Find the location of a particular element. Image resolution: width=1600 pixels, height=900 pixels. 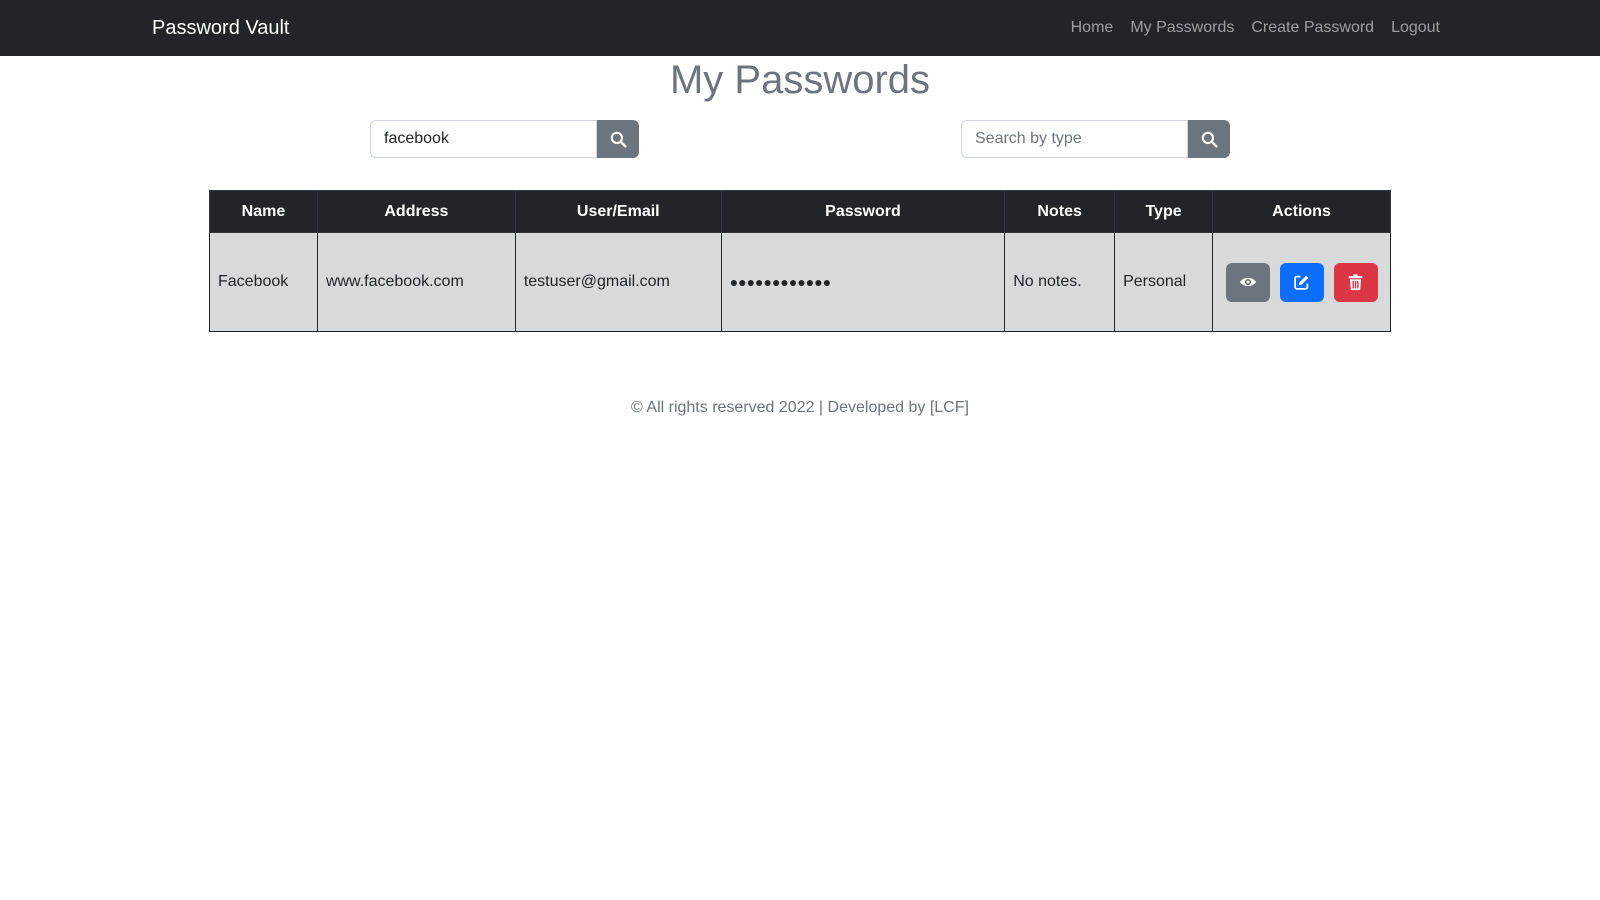

cell-notes: No notes. is located at coordinates (1060, 282).